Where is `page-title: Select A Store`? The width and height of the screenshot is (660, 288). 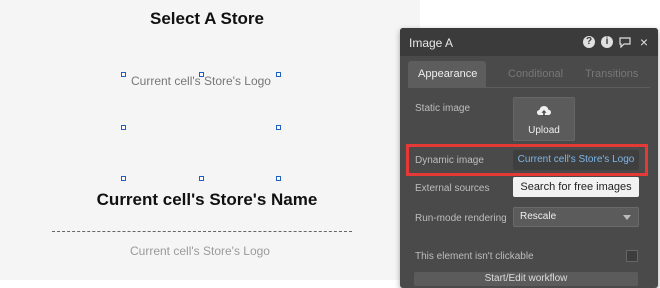
page-title: Select A Store is located at coordinates (206, 18).